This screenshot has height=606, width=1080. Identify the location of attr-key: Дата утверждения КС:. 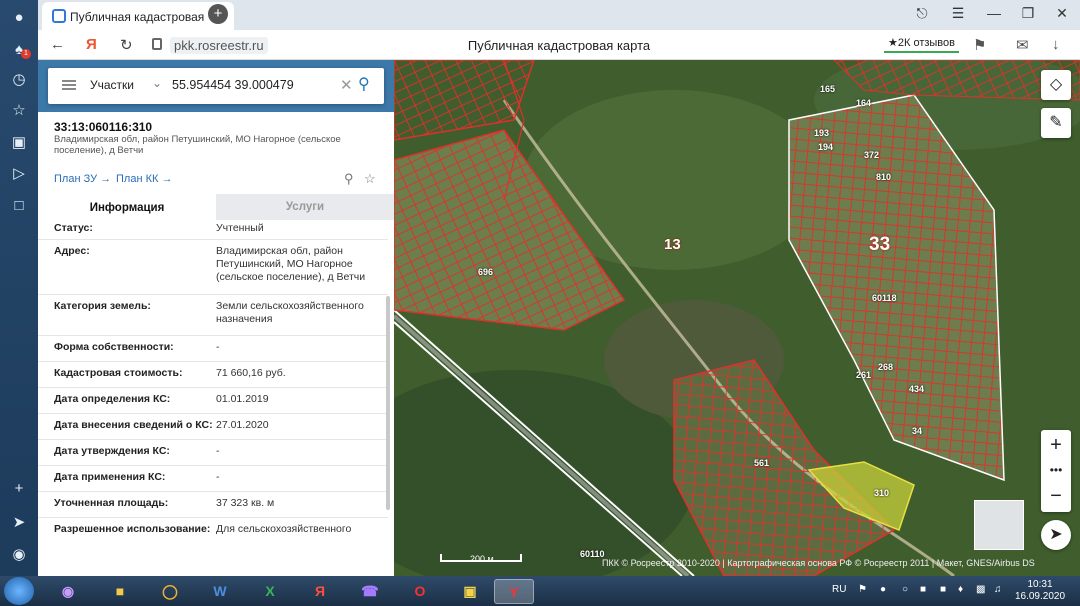
(112, 451).